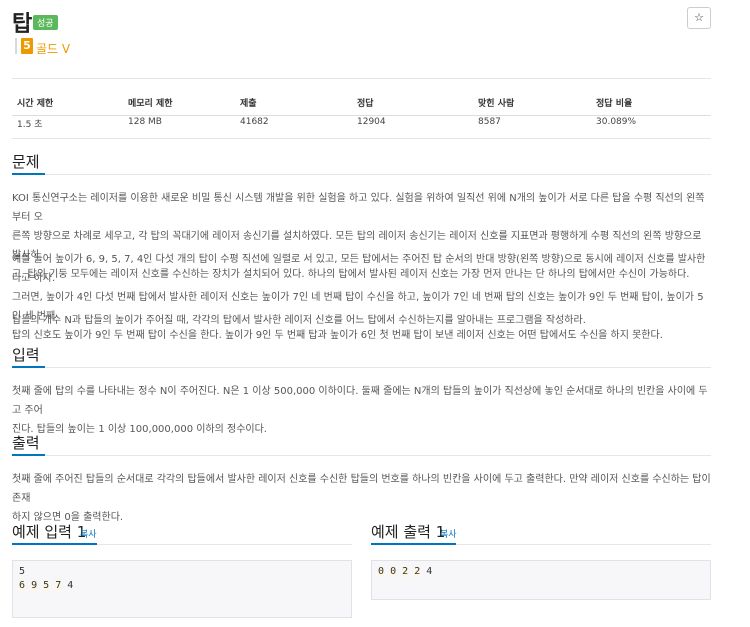  Describe the element at coordinates (68, 517) in the screenshot. I see `output-line: 하지 않으면 0을 출력한다.` at that location.